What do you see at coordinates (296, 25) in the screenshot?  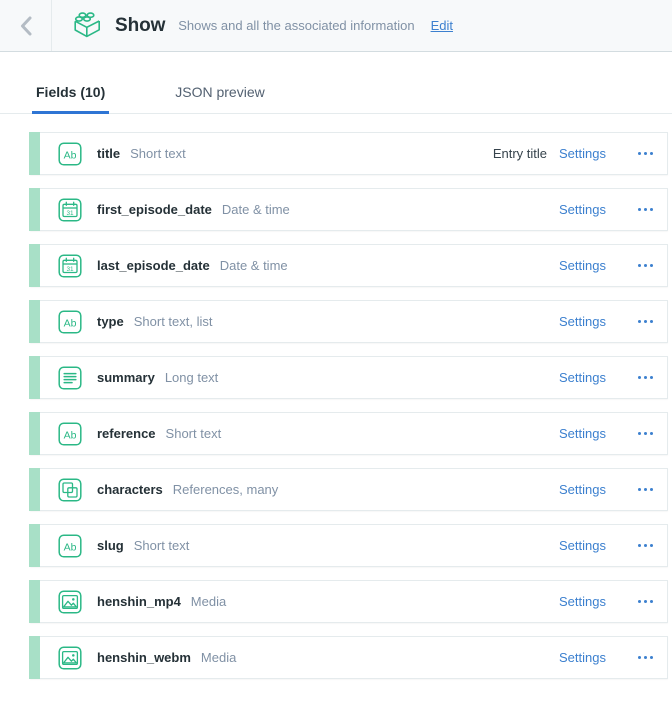 I see `page-description: Shows and all the associated information` at bounding box center [296, 25].